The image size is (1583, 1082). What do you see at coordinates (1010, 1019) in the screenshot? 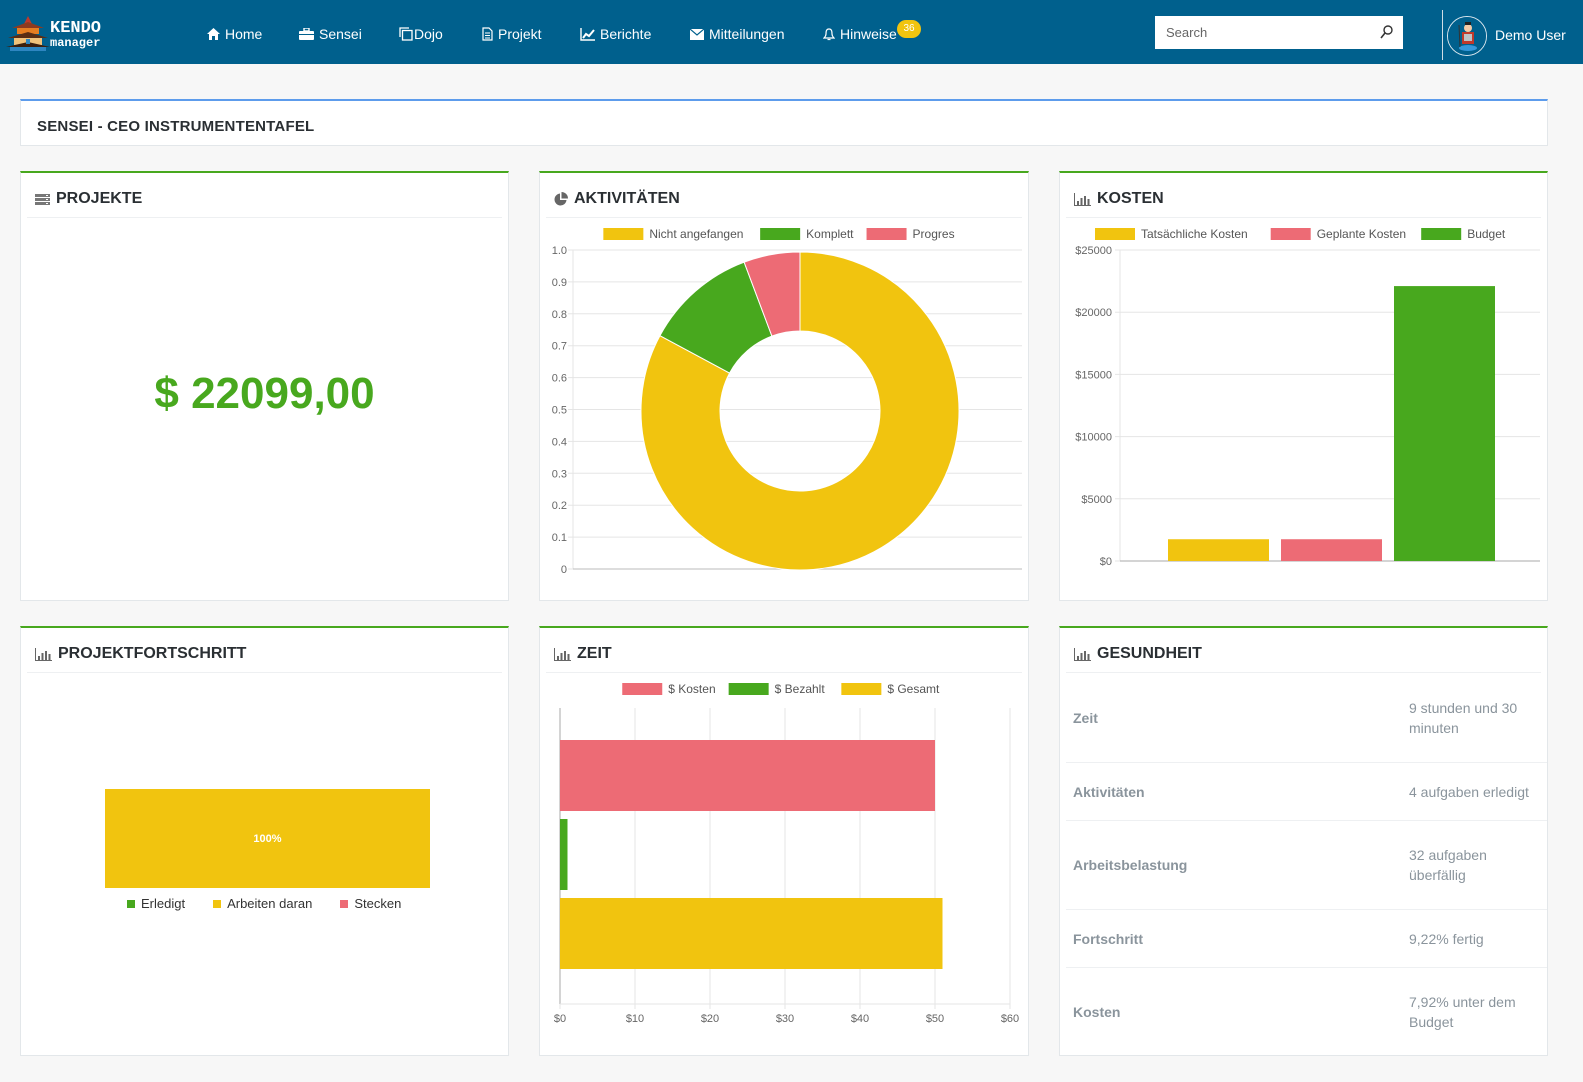
I see `x-tick-label: $60` at bounding box center [1010, 1019].